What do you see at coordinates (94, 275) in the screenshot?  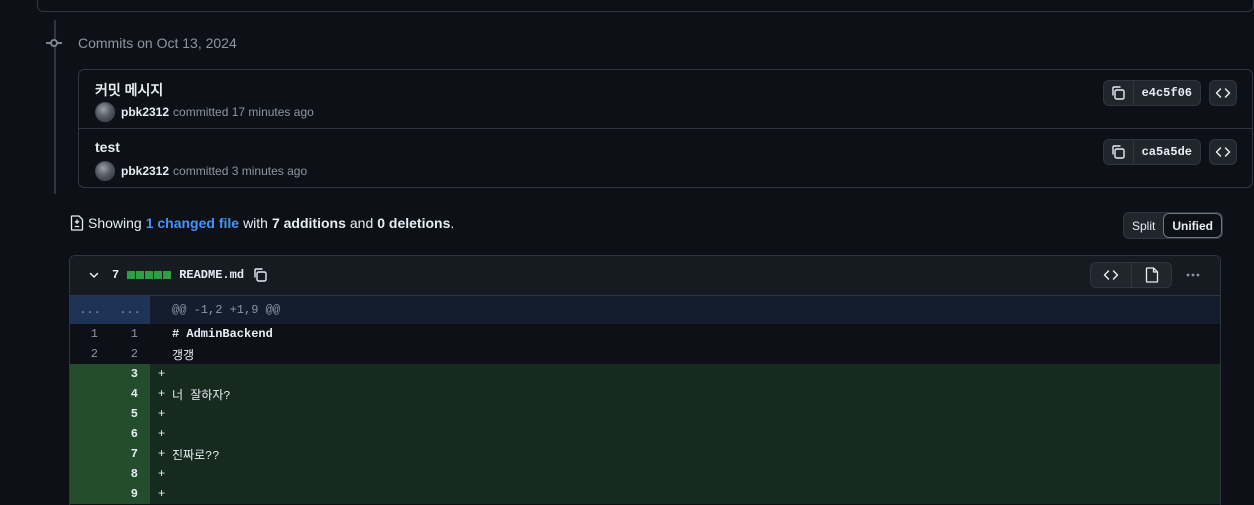 I see `chevron-down-icon` at bounding box center [94, 275].